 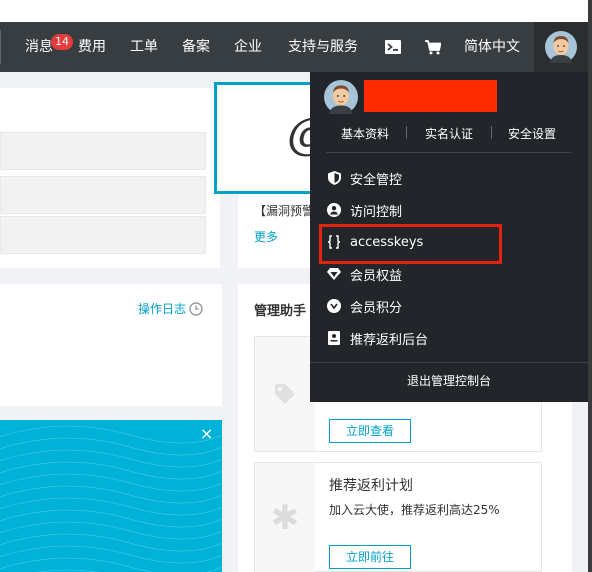 What do you see at coordinates (449, 133) in the screenshot?
I see `realname-auth-link: 实名认证` at bounding box center [449, 133].